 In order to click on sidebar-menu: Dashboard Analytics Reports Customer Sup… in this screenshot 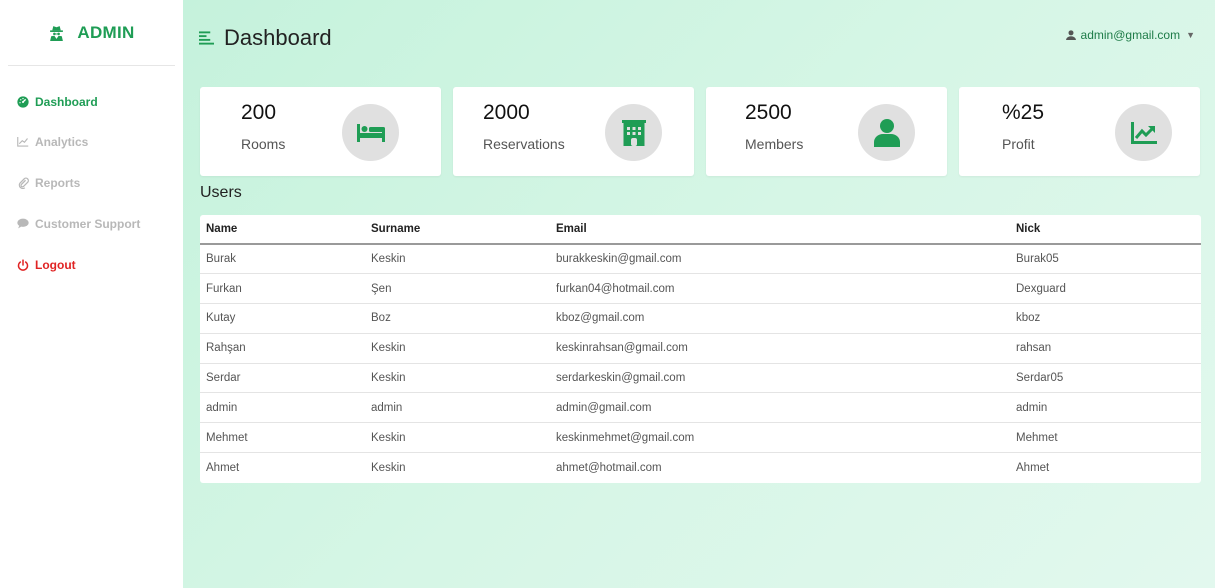, I will do `click(91, 177)`.